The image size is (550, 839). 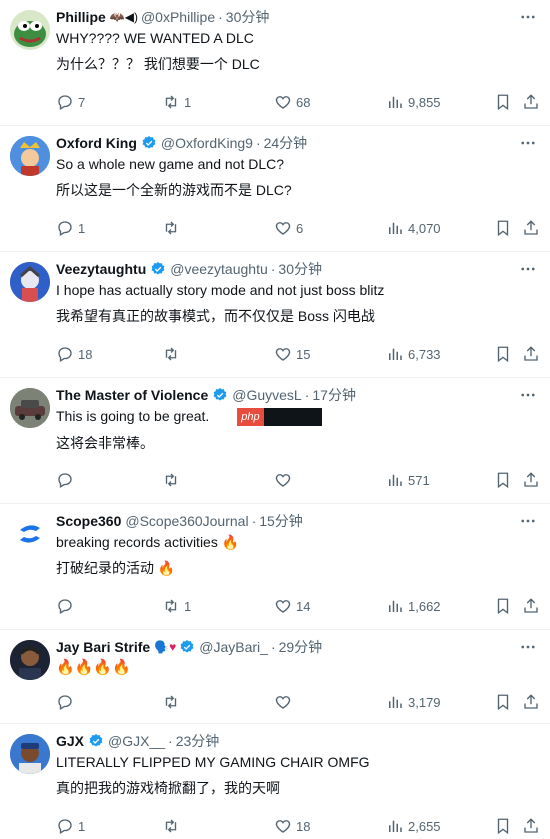 I want to click on timestamp: 17分钟, so click(x=334, y=395).